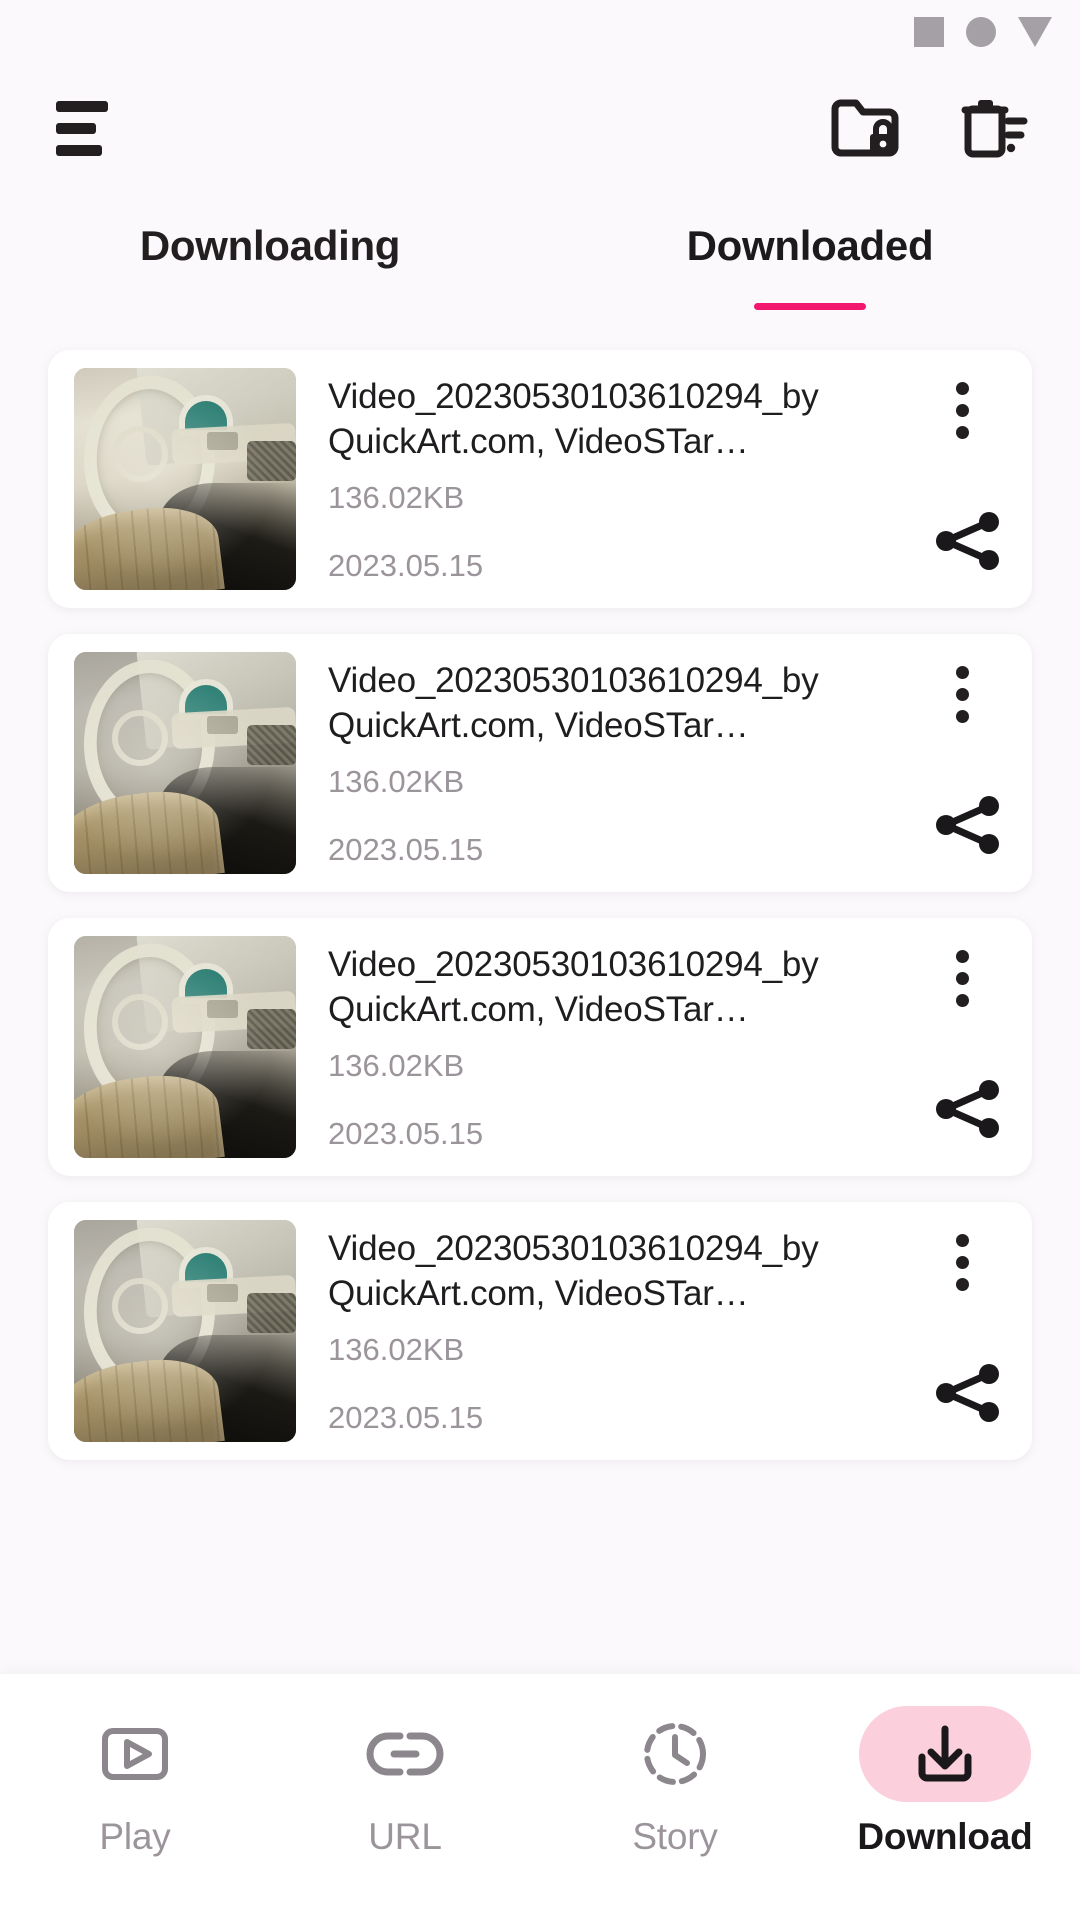 The width and height of the screenshot is (1080, 1920). Describe the element at coordinates (270, 245) in the screenshot. I see `tab-label: Downloading` at that location.